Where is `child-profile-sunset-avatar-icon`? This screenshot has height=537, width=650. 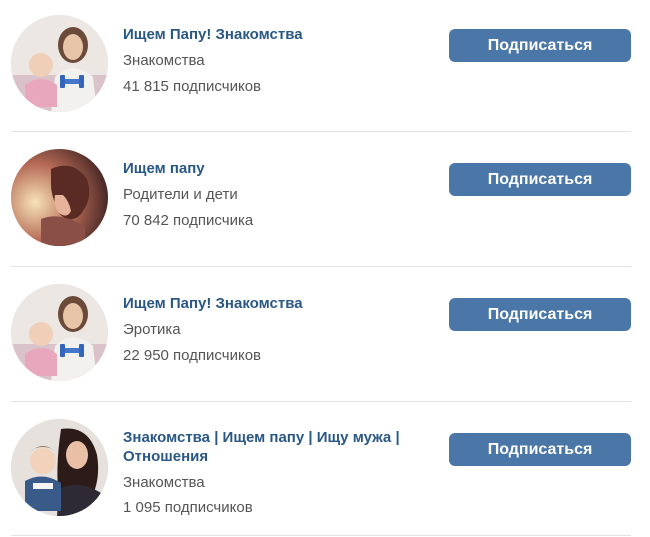
child-profile-sunset-avatar-icon is located at coordinates (59, 197).